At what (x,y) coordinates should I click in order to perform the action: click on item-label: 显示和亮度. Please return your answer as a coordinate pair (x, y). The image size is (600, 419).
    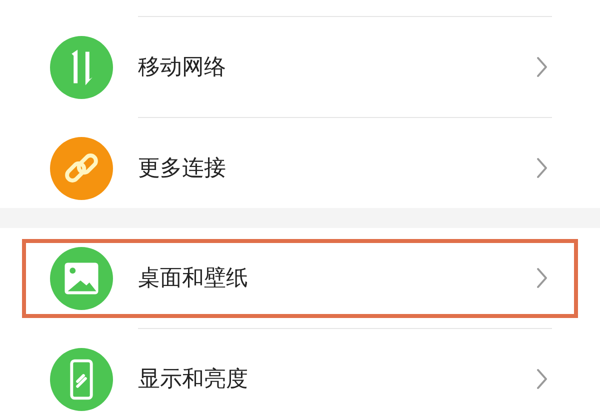
    Looking at the image, I should click on (193, 380).